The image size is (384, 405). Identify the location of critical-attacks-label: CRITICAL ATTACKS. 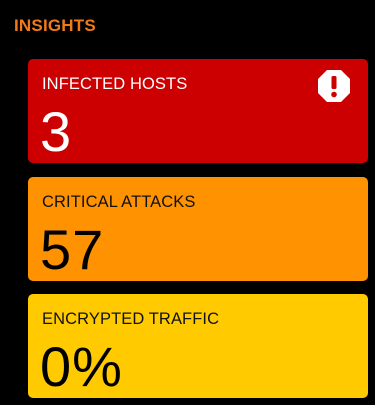
(119, 202).